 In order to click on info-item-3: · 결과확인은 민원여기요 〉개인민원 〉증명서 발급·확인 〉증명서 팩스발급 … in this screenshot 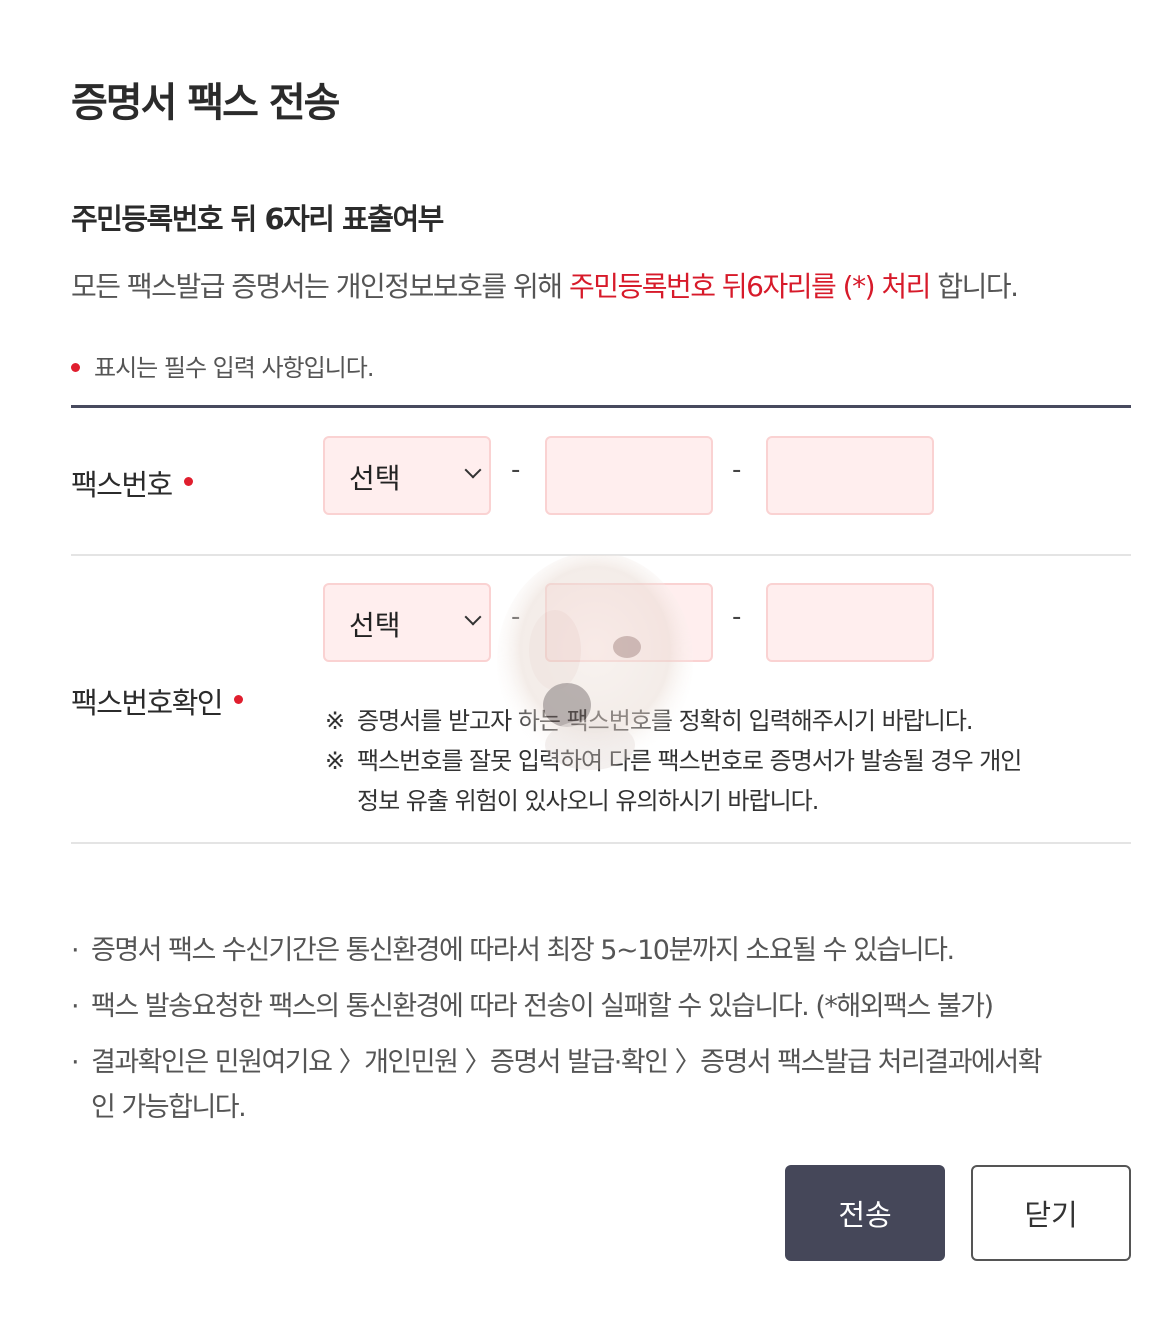, I will do `click(557, 1059)`.